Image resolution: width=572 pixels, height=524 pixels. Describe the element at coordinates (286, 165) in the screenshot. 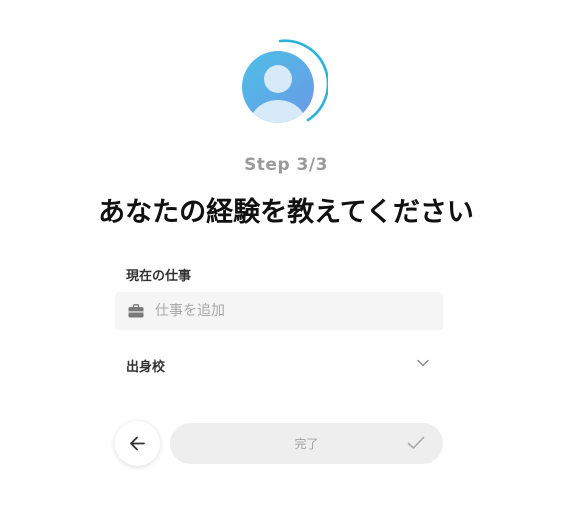

I see `step-indicator: Step 3/3` at that location.